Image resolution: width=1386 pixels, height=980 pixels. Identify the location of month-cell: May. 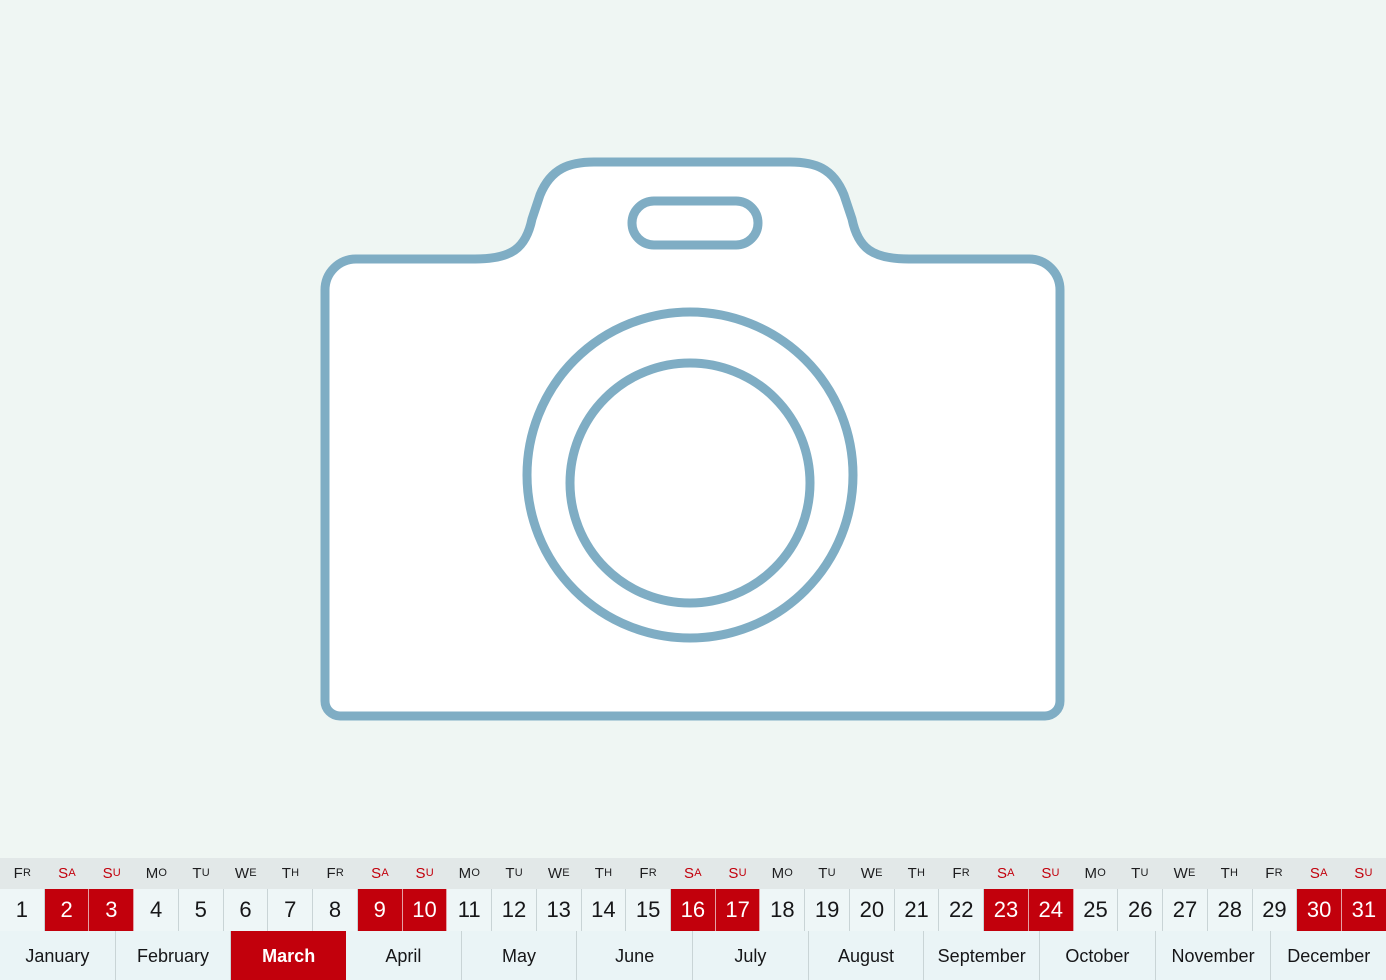
(519, 955).